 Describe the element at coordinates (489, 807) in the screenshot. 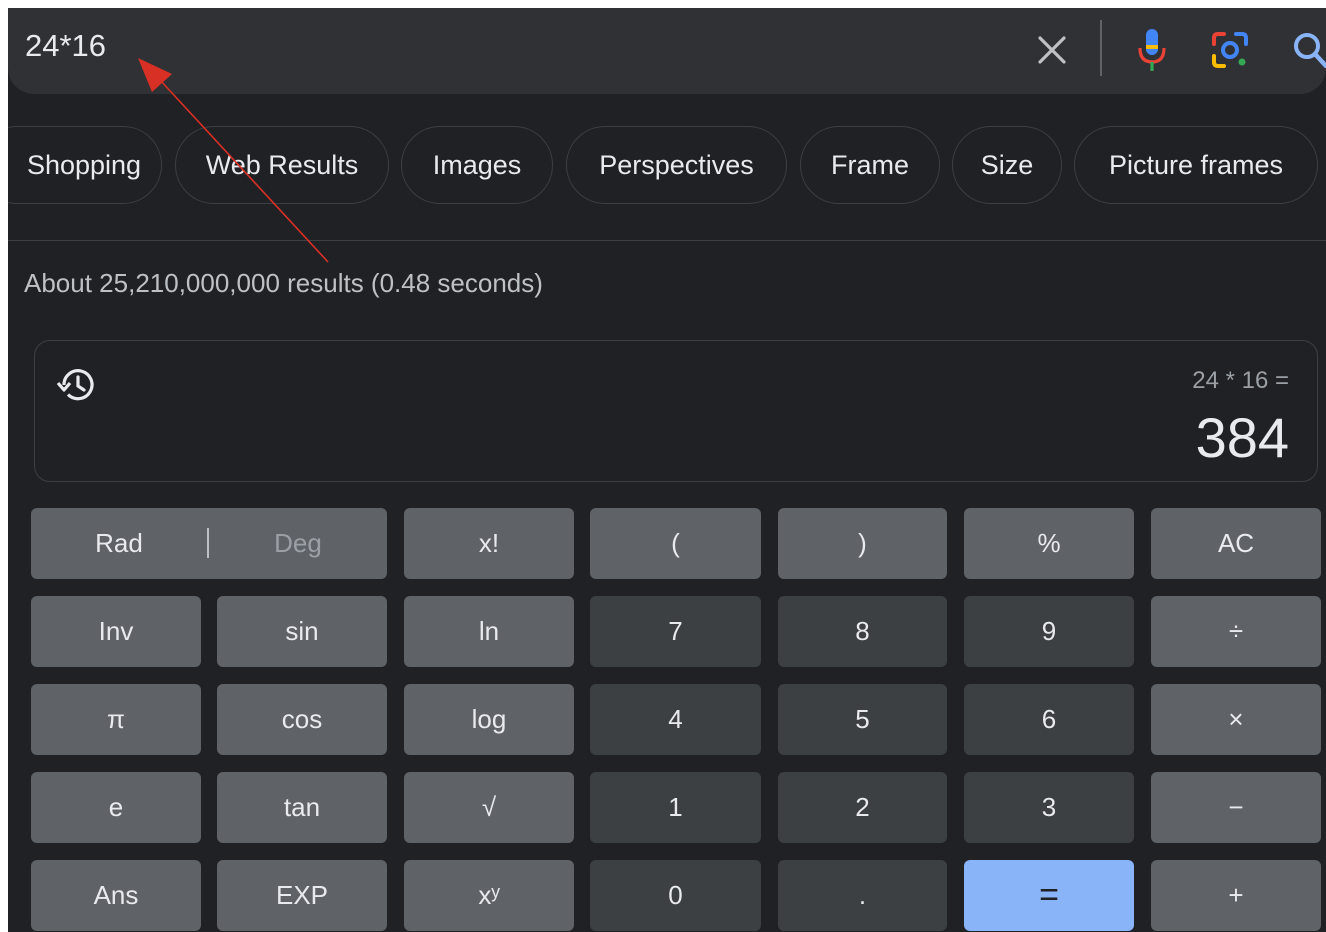

I see `square-root-key: √` at that location.